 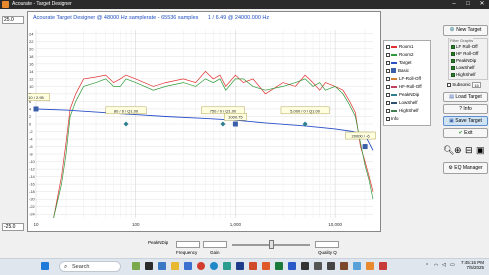 I want to click on legend-hf-rolloff: HF-Roll-Off, so click(x=404, y=86).